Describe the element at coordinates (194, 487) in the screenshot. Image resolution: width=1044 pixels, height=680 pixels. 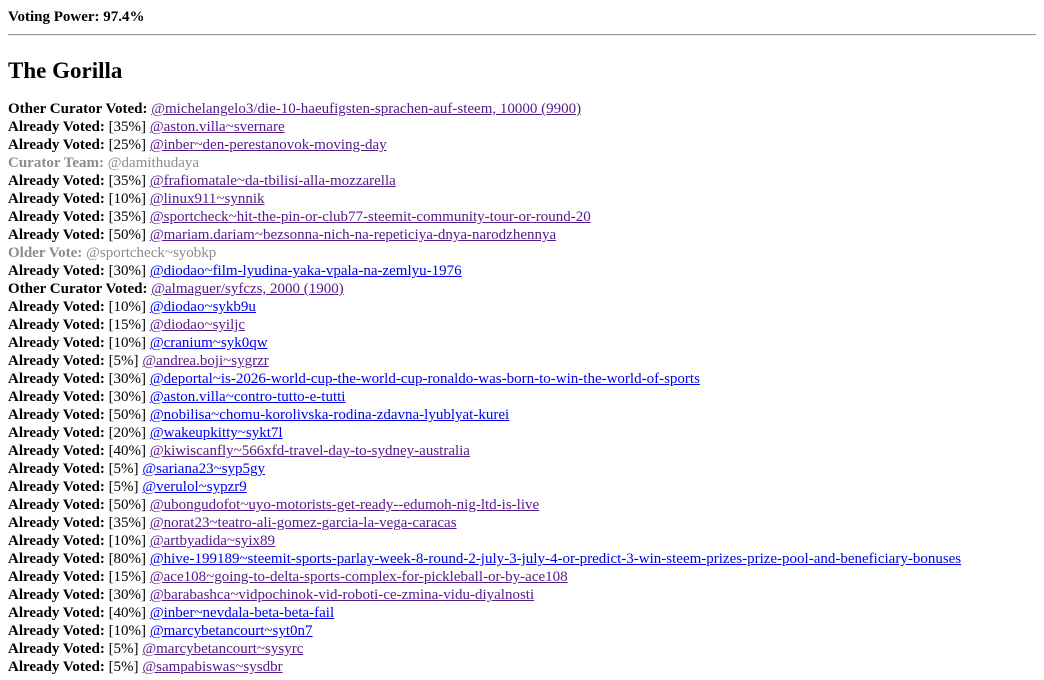
I see `vote-target-link: @verulol~sypzr9` at that location.